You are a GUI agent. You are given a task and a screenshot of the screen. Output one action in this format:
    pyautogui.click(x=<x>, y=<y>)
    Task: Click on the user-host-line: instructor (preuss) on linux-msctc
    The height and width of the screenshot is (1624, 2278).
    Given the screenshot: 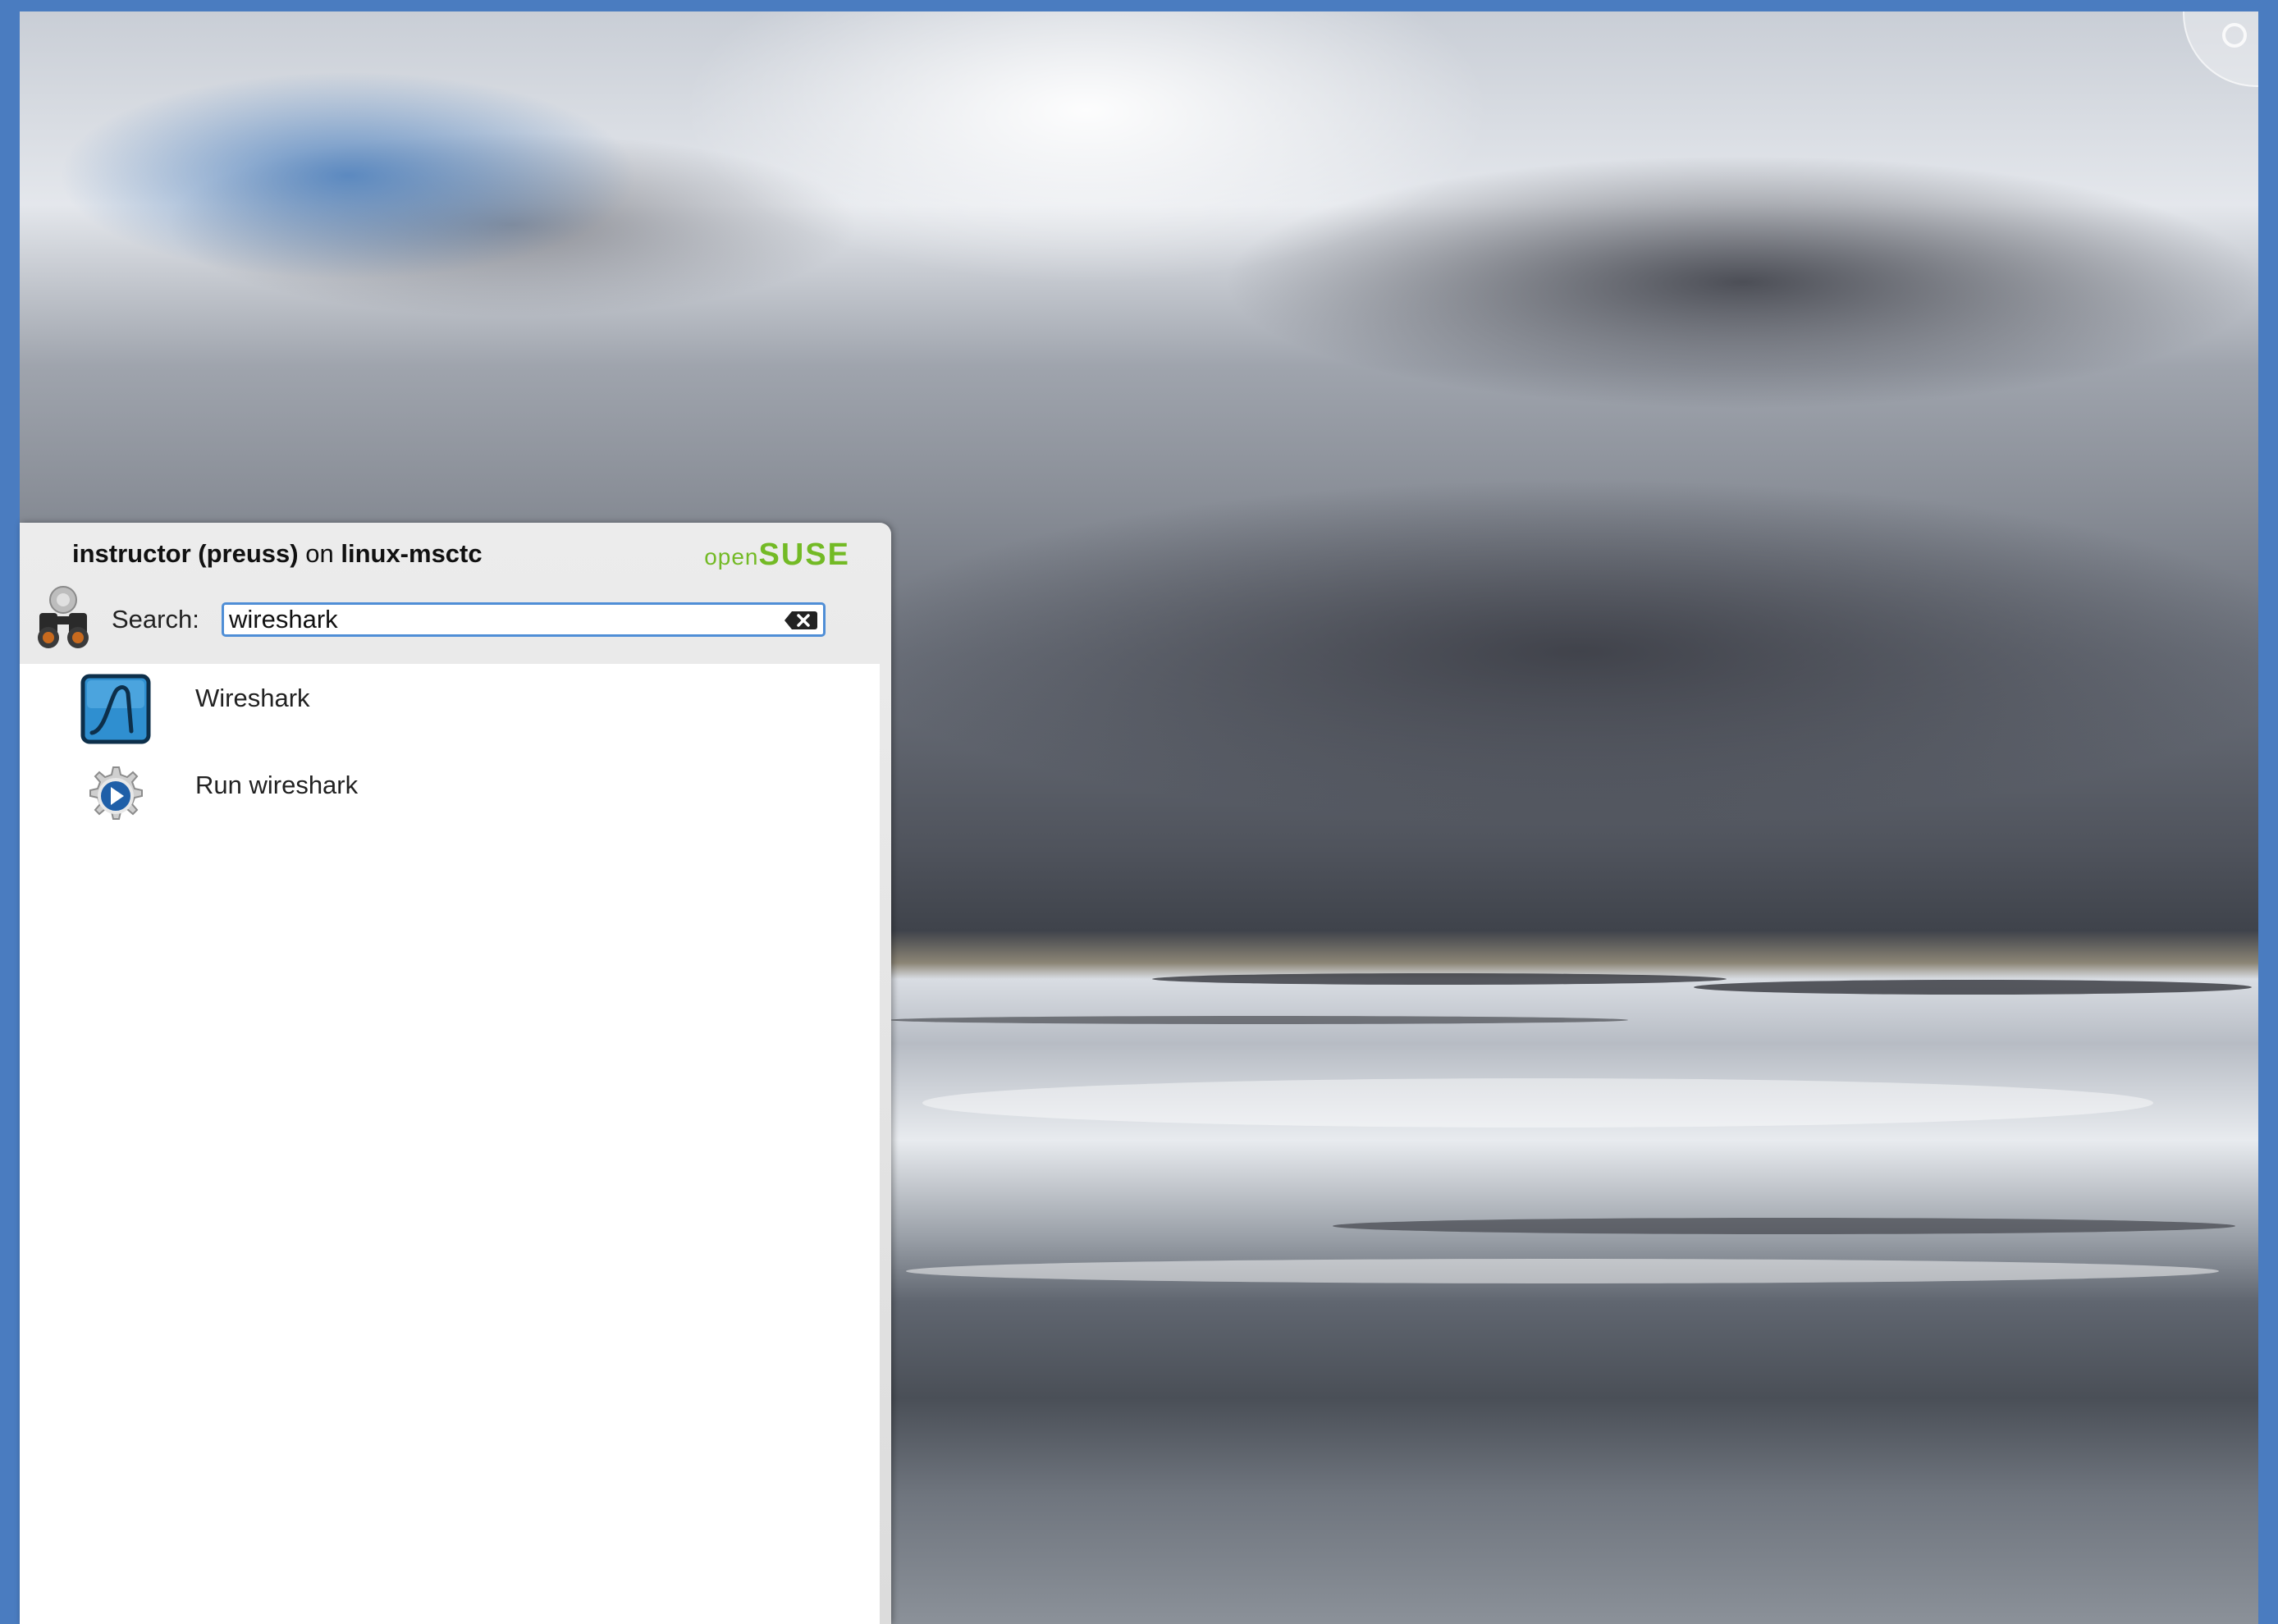 What is the action you would take?
    pyautogui.click(x=277, y=554)
    